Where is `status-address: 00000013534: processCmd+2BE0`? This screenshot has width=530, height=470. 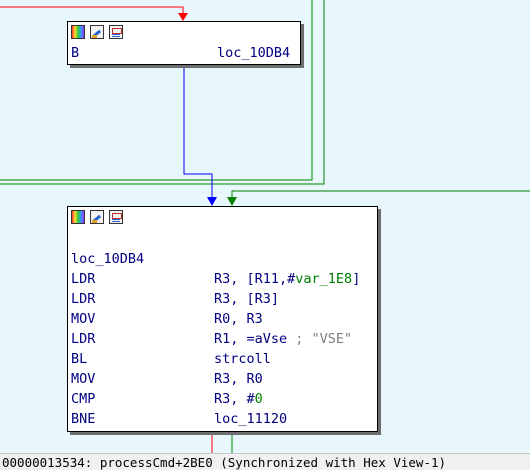
status-address: 00000013534: processCmd+2BE0 is located at coordinates (107, 462).